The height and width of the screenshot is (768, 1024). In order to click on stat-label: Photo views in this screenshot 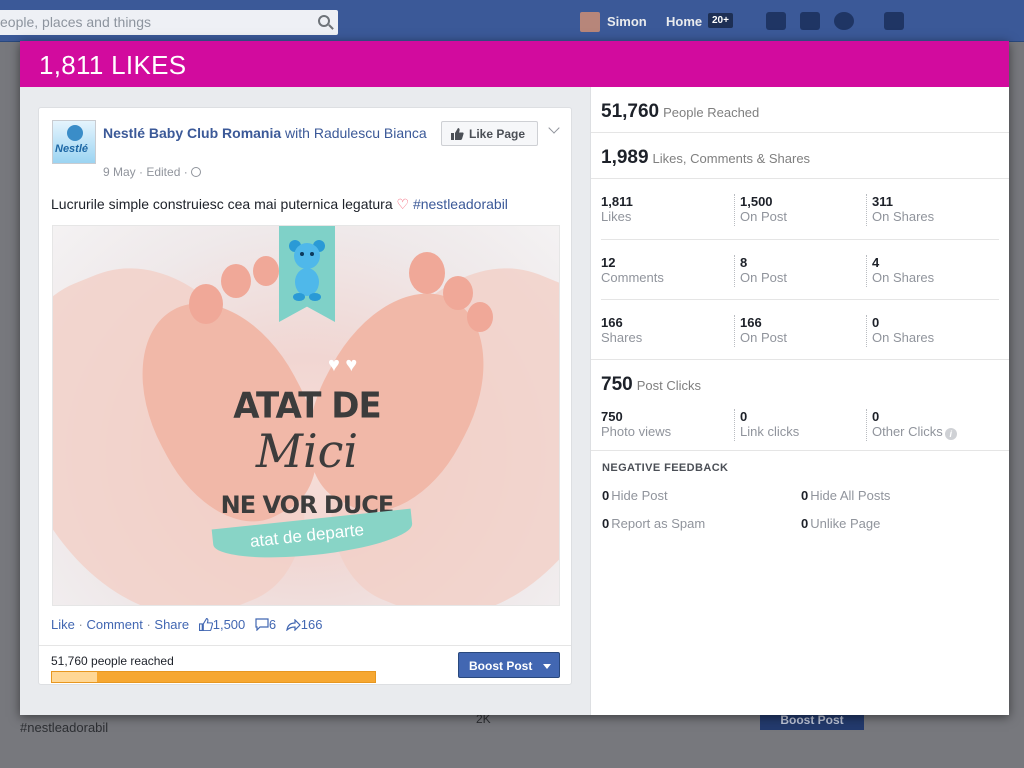, I will do `click(636, 431)`.